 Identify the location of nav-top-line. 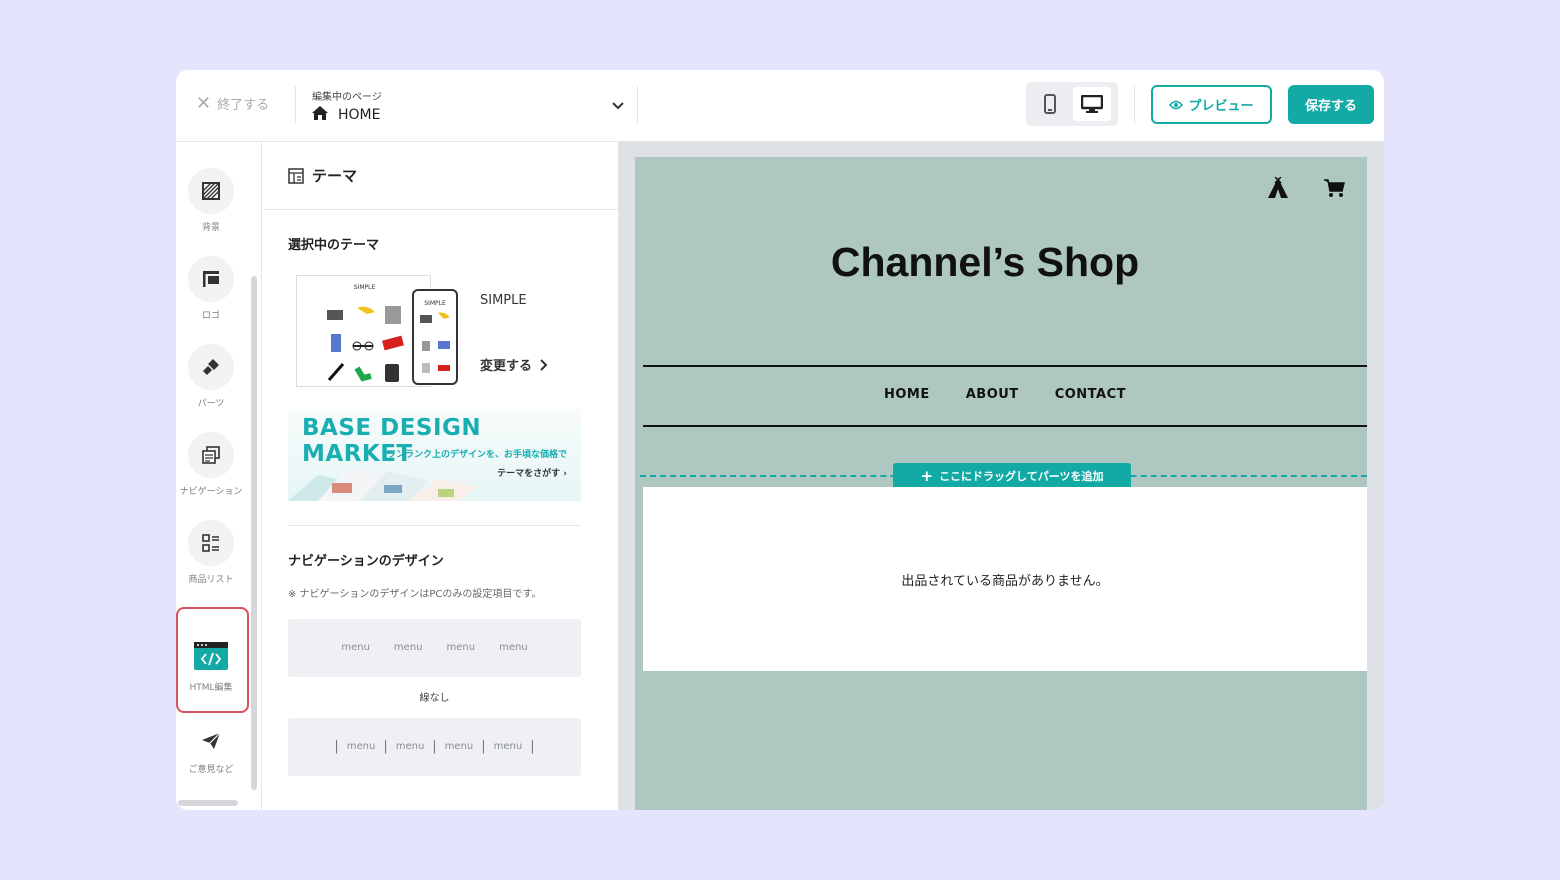
(1005, 366).